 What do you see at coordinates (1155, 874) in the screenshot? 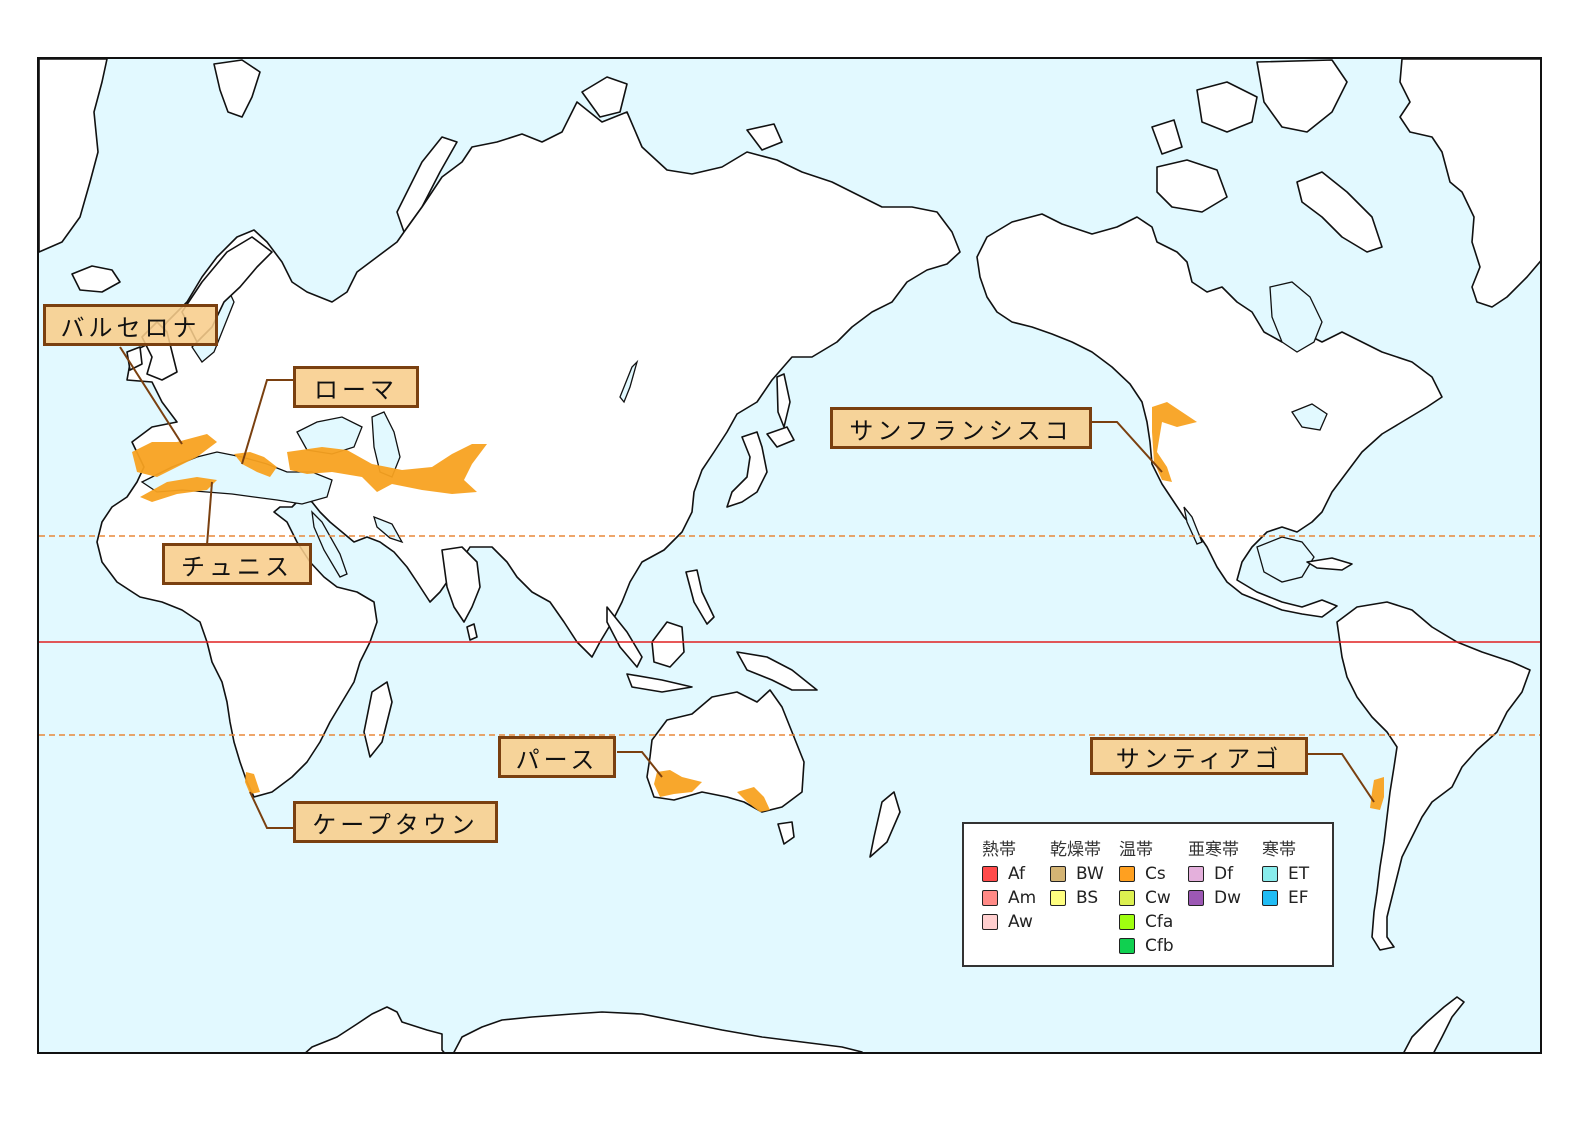
I see `legend-code: Cs` at bounding box center [1155, 874].